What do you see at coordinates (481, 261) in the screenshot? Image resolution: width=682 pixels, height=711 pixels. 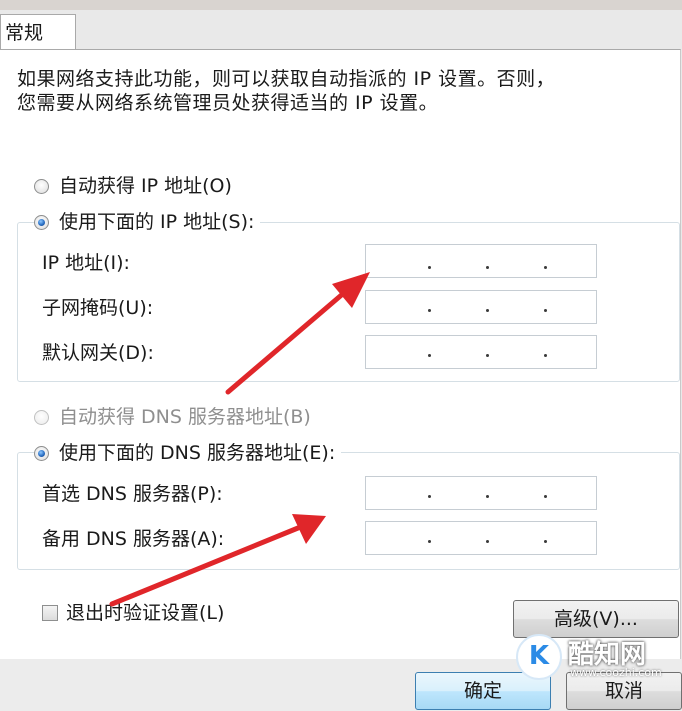 I see `ip-address-input` at bounding box center [481, 261].